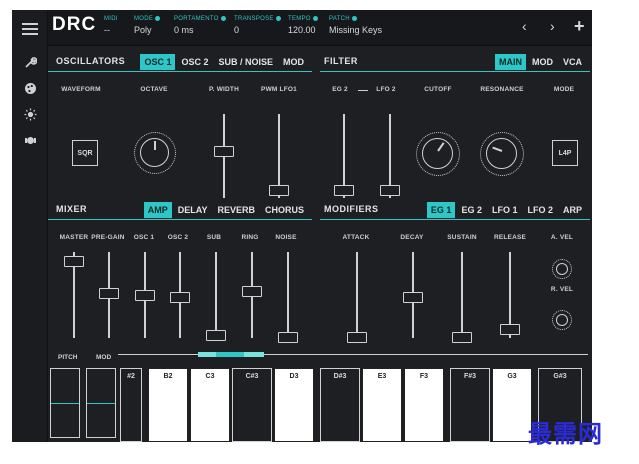 The height and width of the screenshot is (464, 639). What do you see at coordinates (68, 357) in the screenshot?
I see `pitch-label: PITCH` at bounding box center [68, 357].